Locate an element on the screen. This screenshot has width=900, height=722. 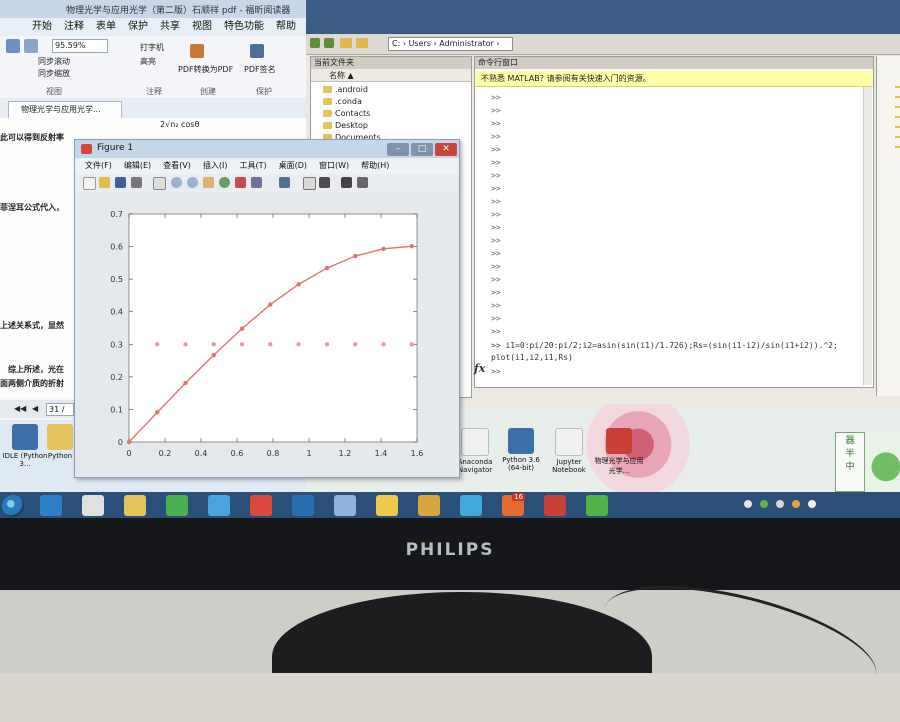
data-cursor-icon is located at coordinates (240, 182).